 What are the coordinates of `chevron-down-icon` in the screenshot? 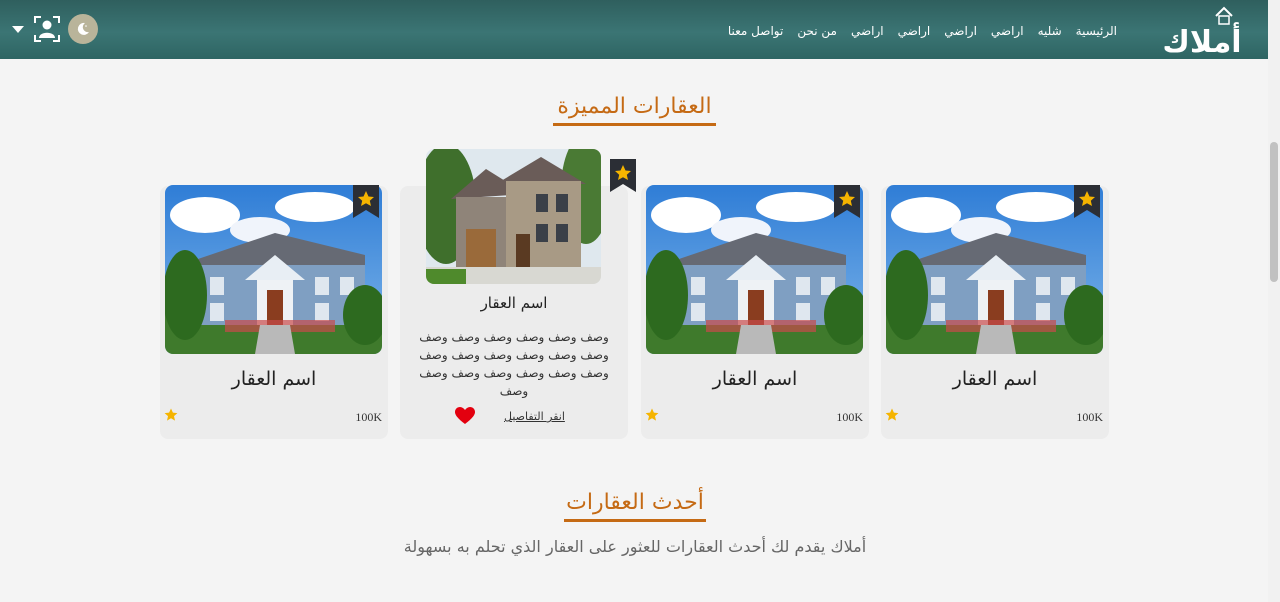 It's located at (18, 29).